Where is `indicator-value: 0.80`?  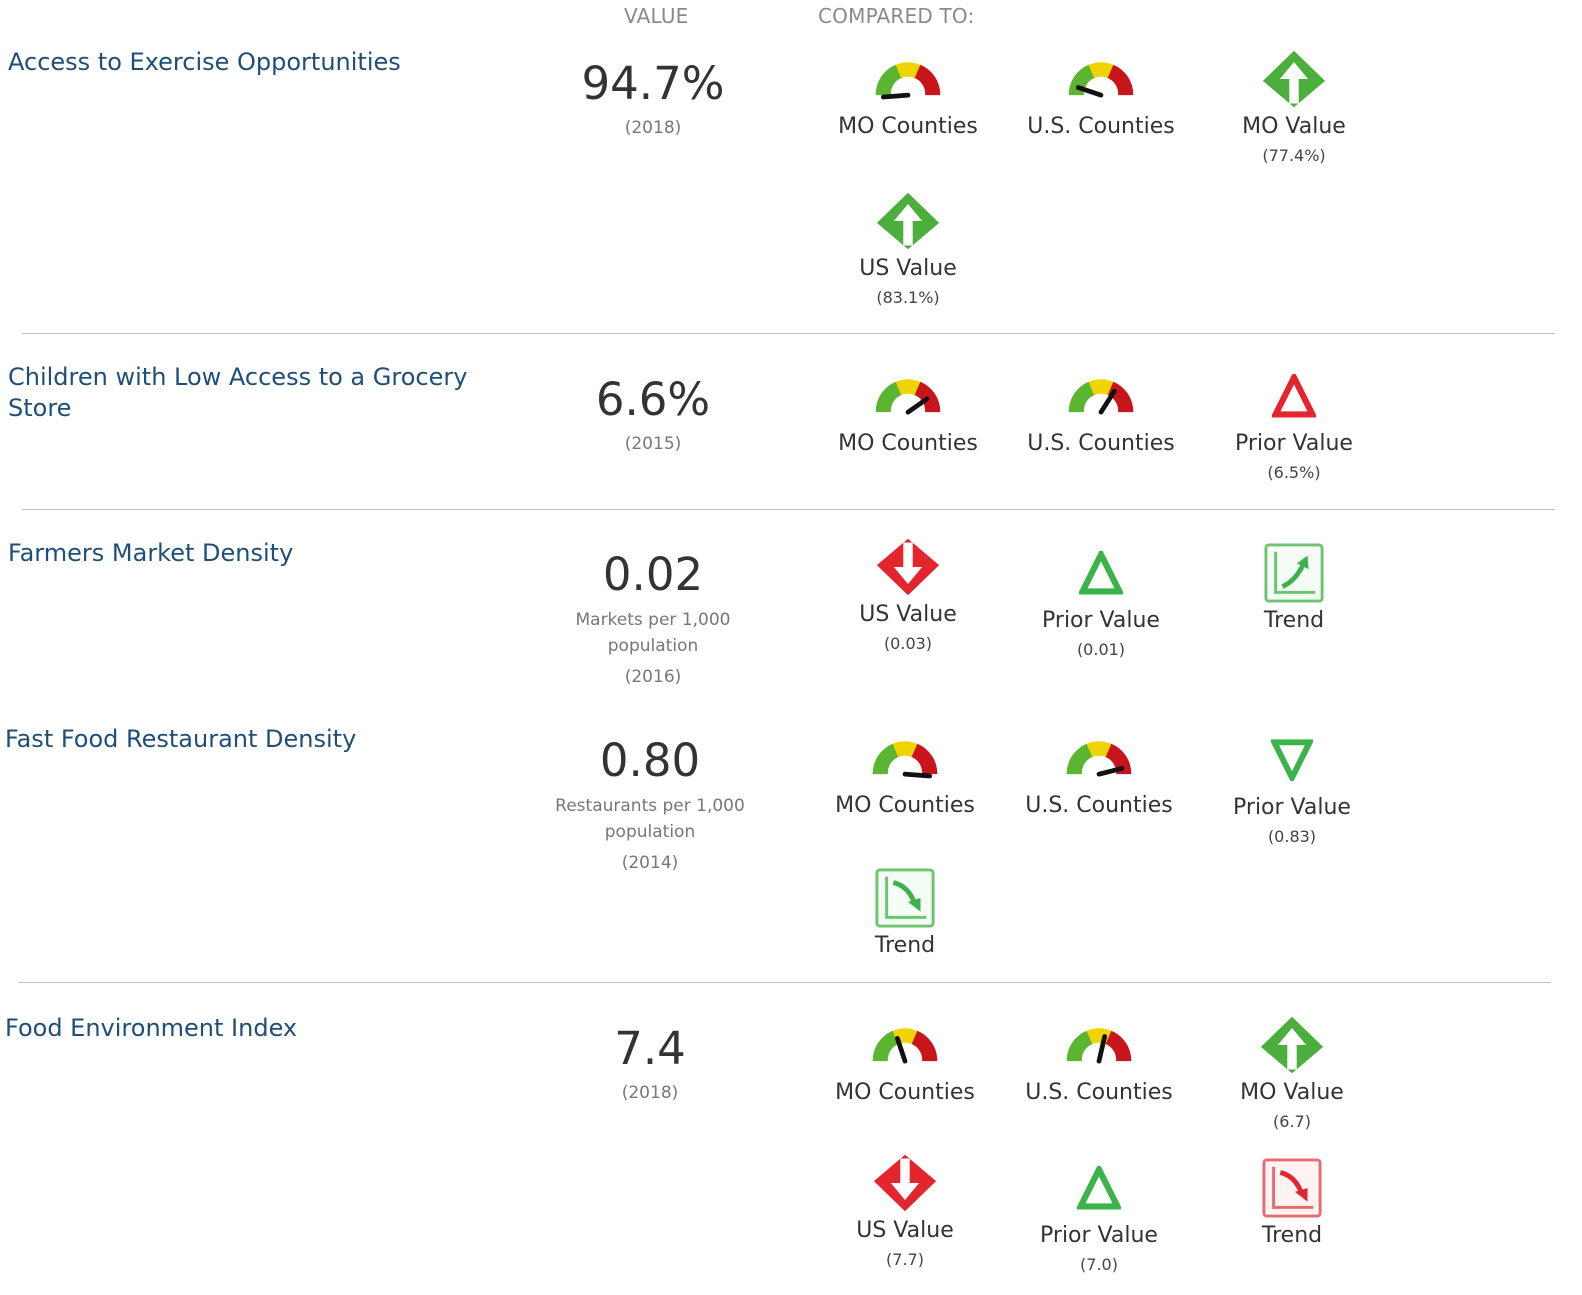 indicator-value: 0.80 is located at coordinates (650, 760).